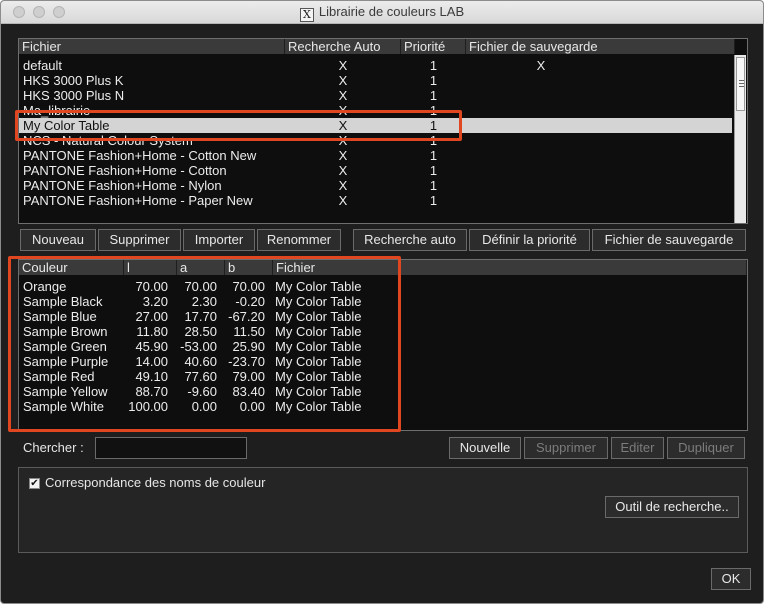 The width and height of the screenshot is (764, 604). I want to click on column-header-backup-file: Fichier de sauvegarde, so click(600, 46).